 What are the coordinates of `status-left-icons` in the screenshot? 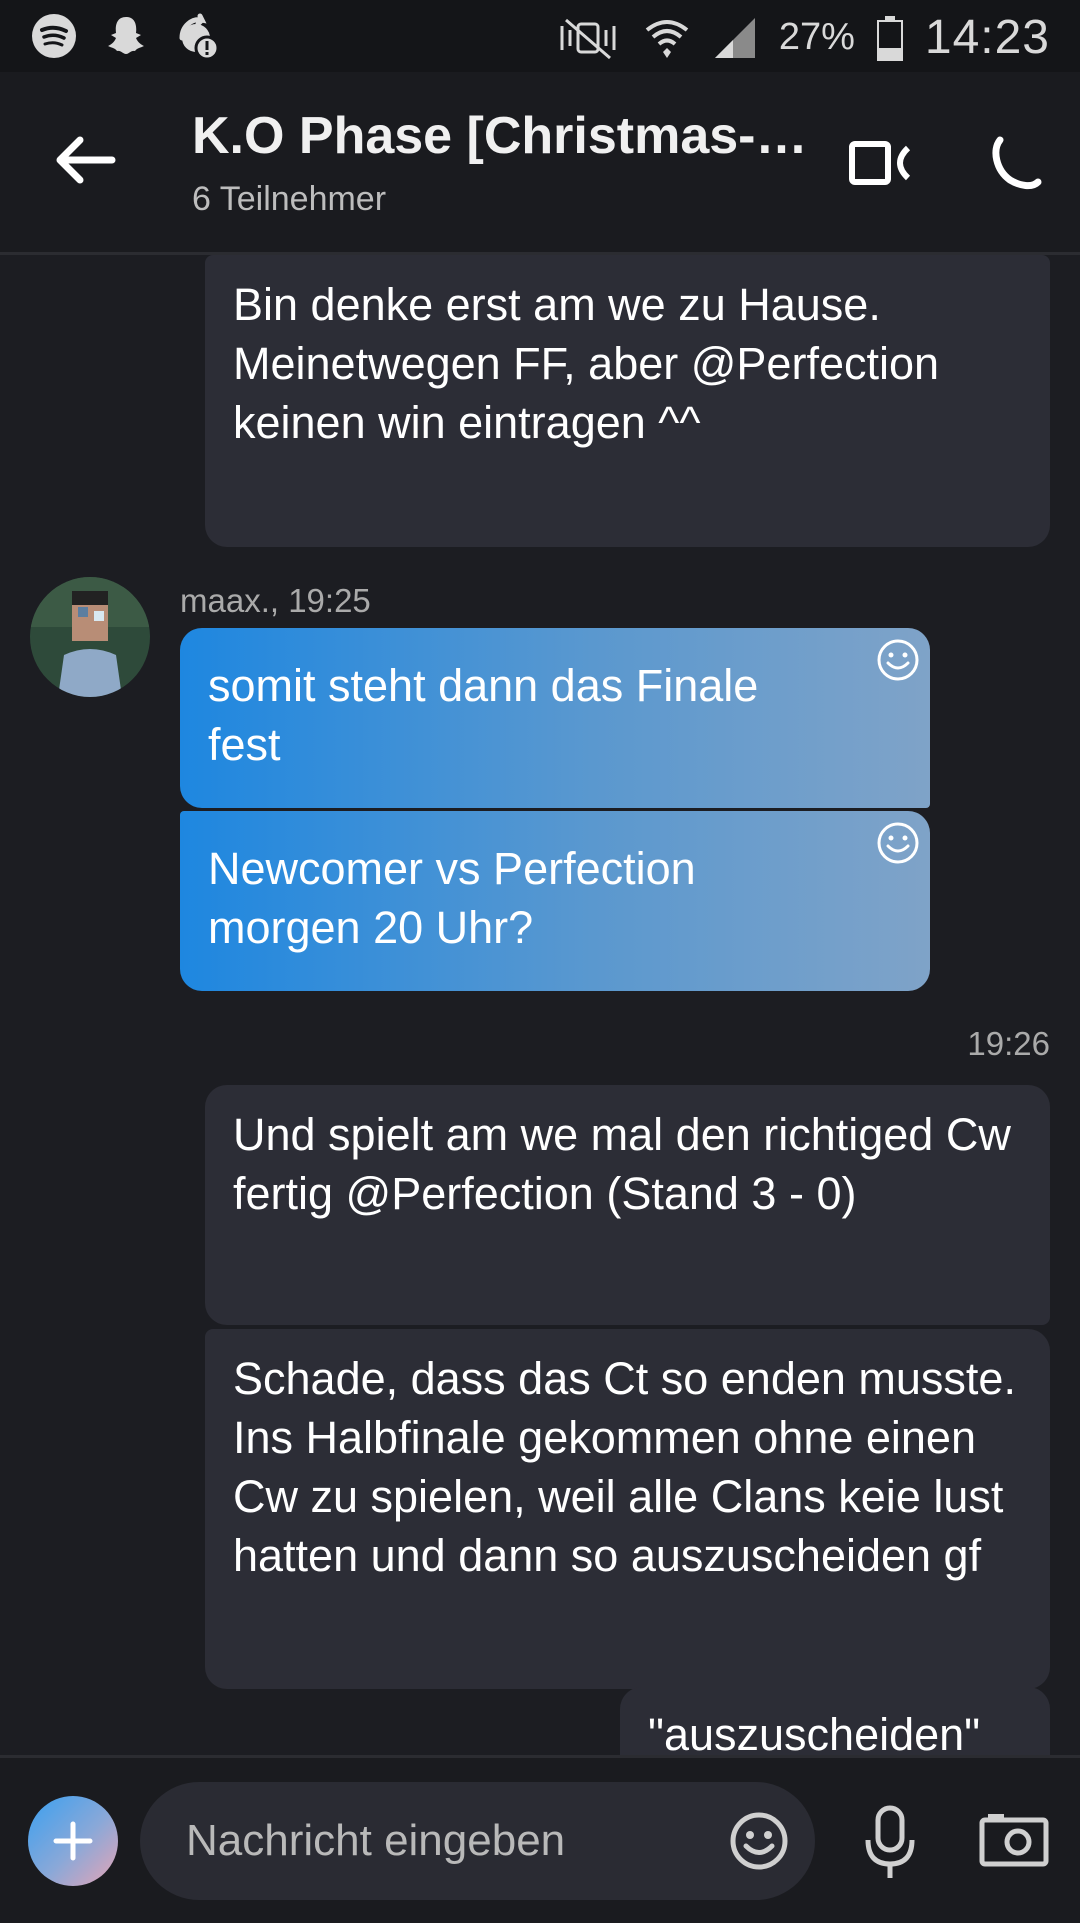 It's located at (126, 36).